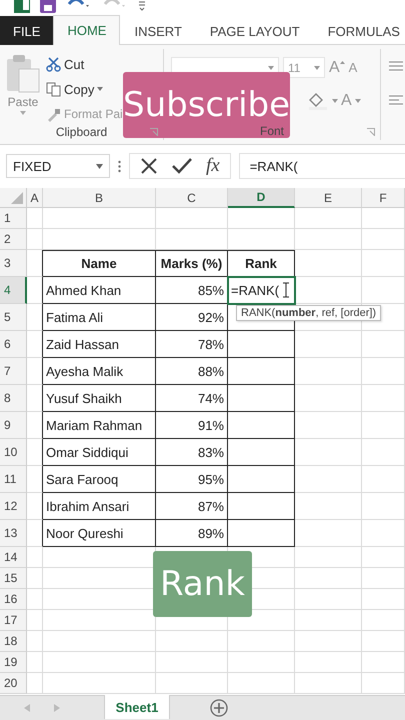 This screenshot has height=720, width=405. I want to click on table-cell: Omar Siddiqui, so click(87, 452).